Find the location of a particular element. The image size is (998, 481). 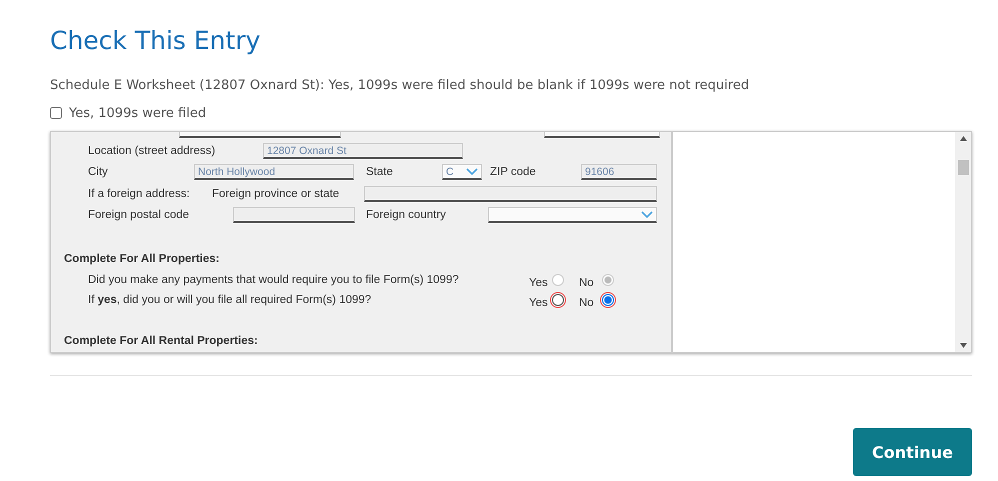

field-label: Foreign country is located at coordinates (406, 215).